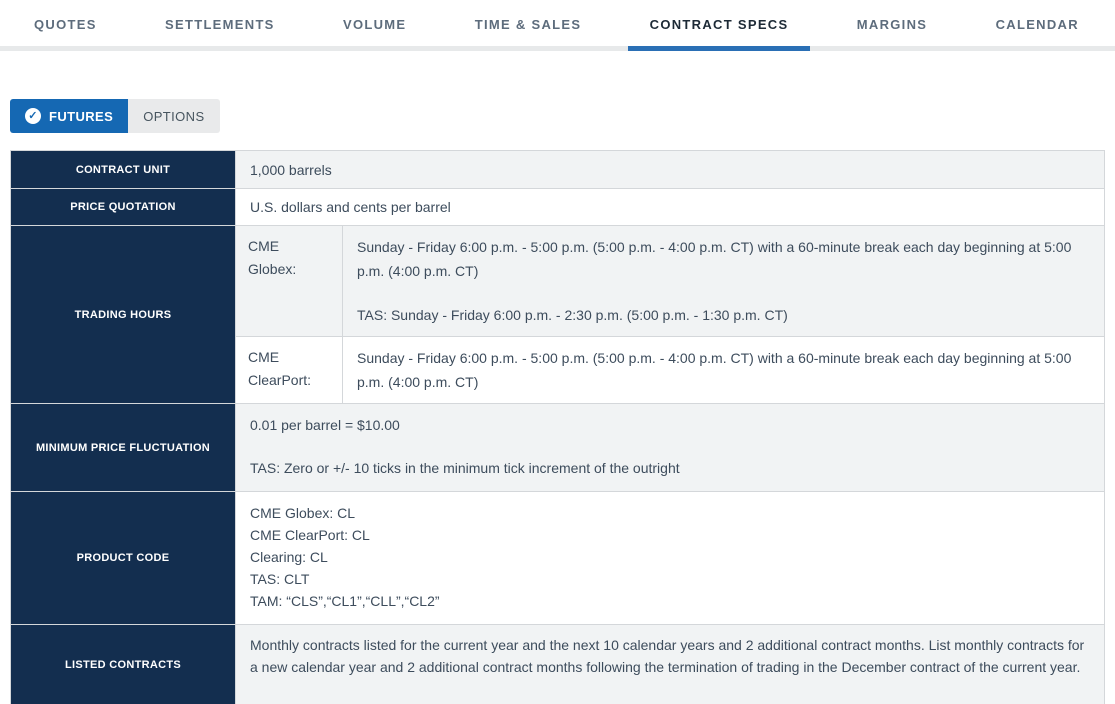  What do you see at coordinates (1037, 23) in the screenshot?
I see `tab-calendar: CALENDAR` at bounding box center [1037, 23].